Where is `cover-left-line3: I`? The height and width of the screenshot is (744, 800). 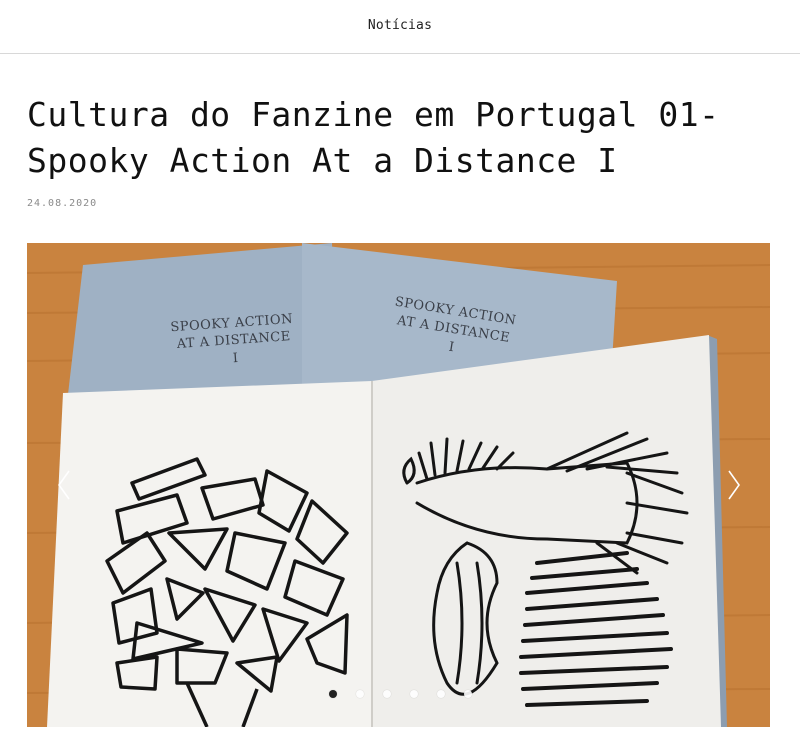
cover-left-line3: I is located at coordinates (235, 358).